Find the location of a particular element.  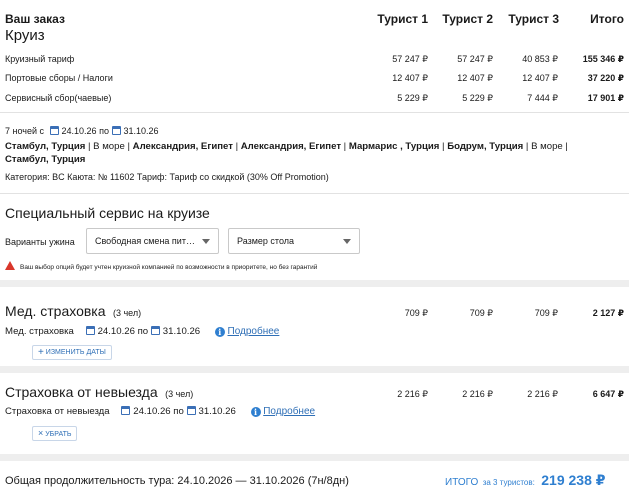

table-size-select-value: Размер стола is located at coordinates (266, 241).